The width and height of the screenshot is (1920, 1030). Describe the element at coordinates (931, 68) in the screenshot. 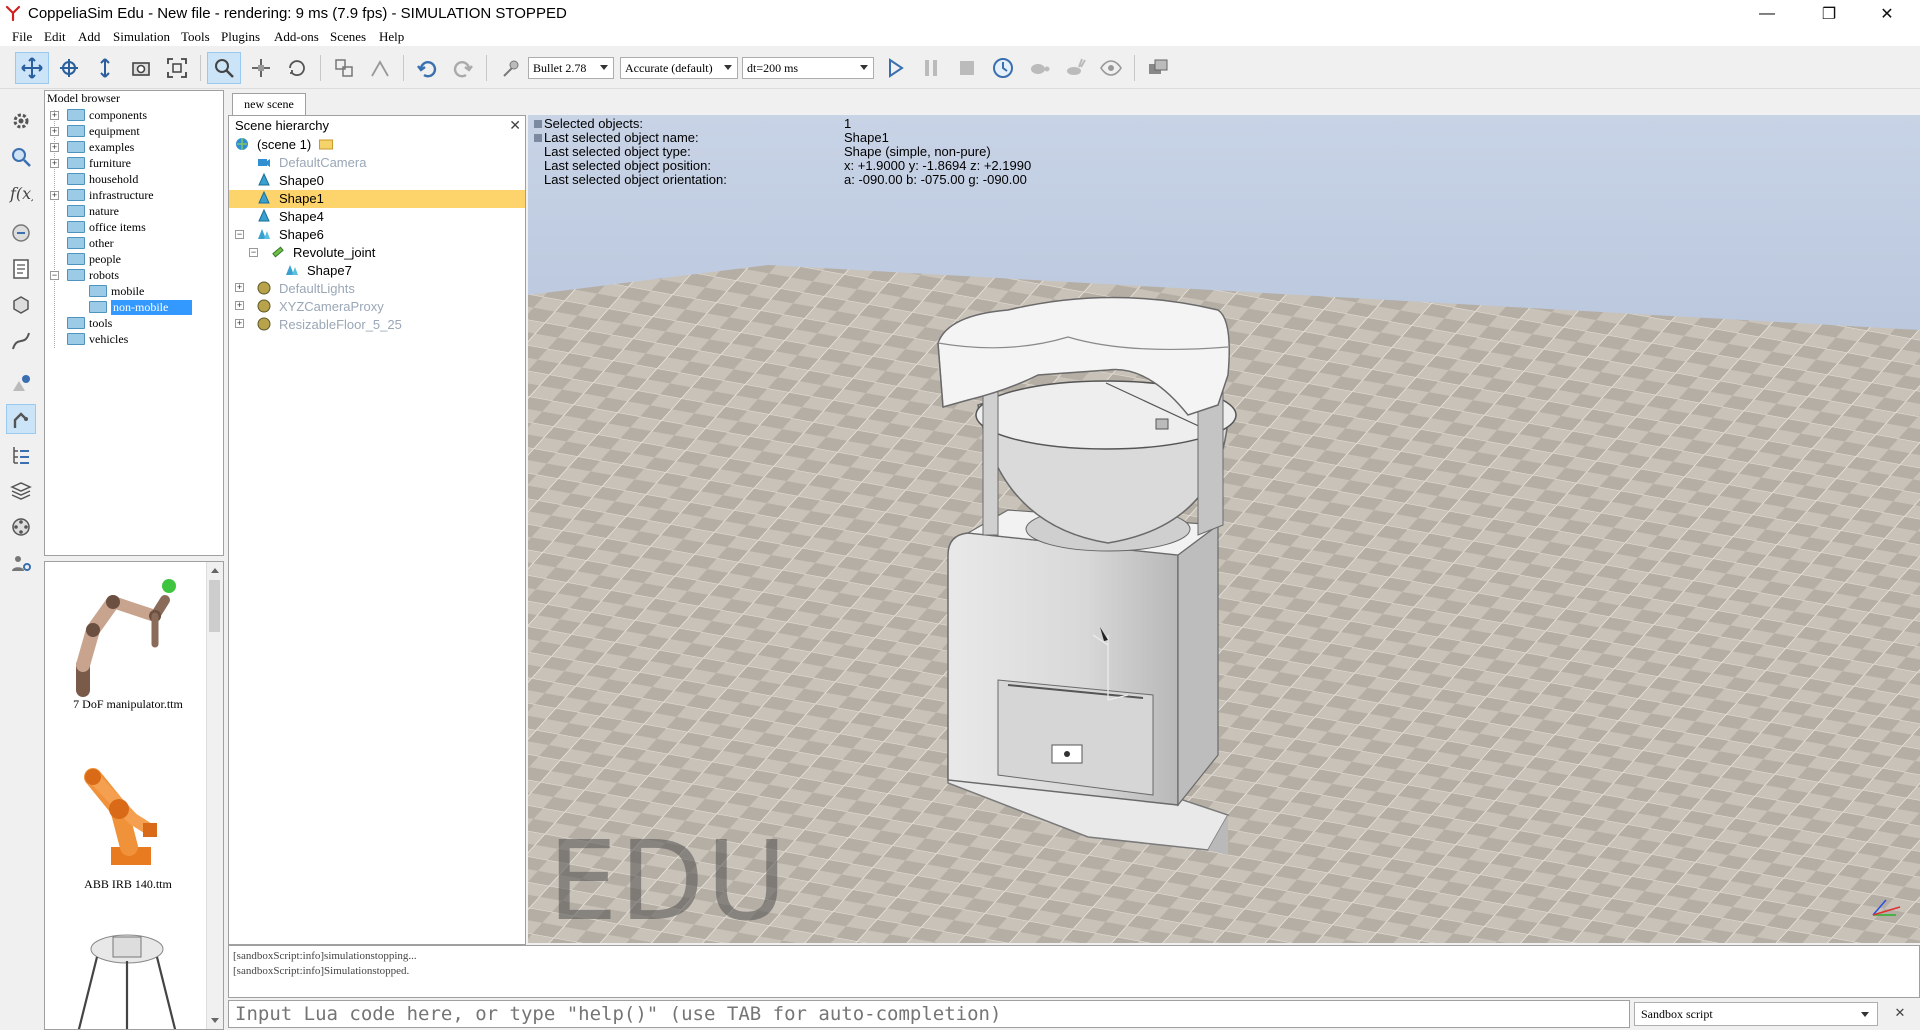

I see `pause-simulation-button` at that location.